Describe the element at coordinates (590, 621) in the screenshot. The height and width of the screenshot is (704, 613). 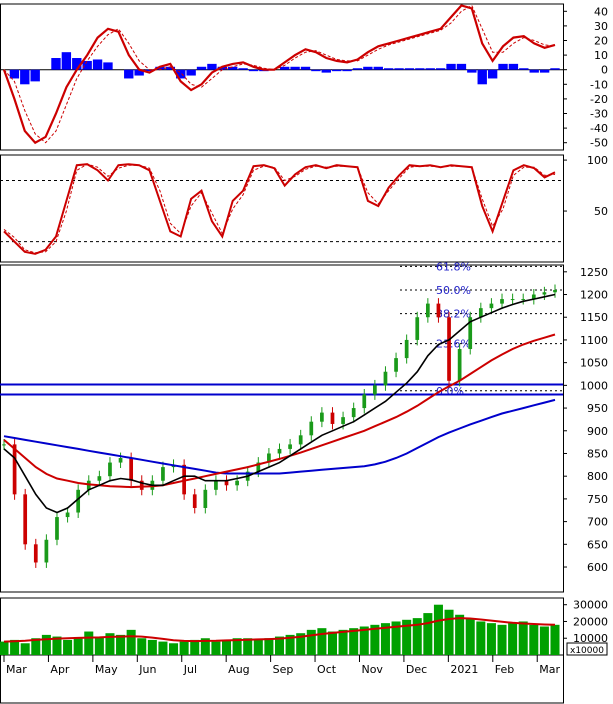
I see `volume-tick-label-1: 20000` at that location.